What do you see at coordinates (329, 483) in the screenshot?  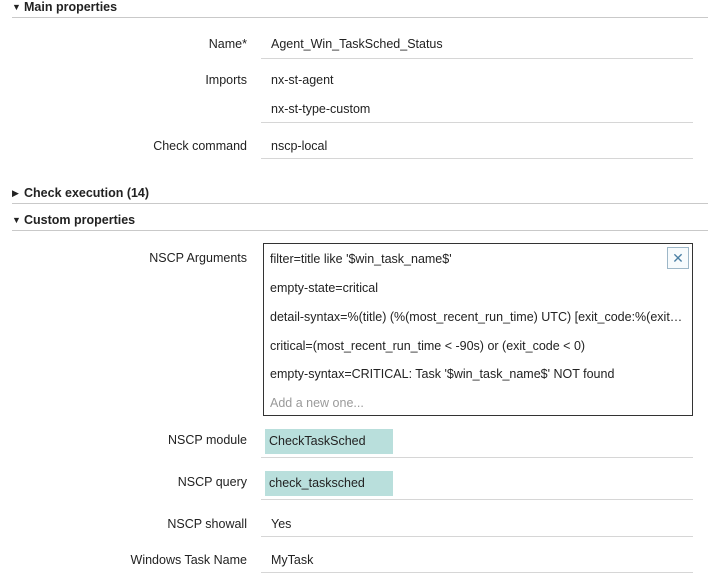 I see `nscp-query-field: check_tasksched` at bounding box center [329, 483].